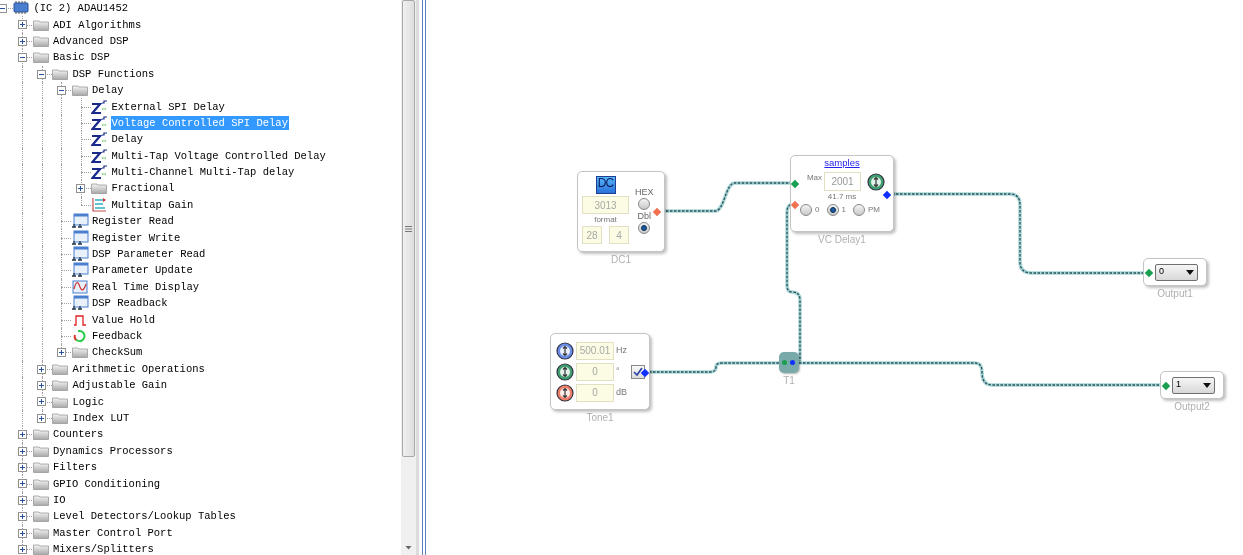  Describe the element at coordinates (622, 392) in the screenshot. I see `unit-label: dB` at that location.